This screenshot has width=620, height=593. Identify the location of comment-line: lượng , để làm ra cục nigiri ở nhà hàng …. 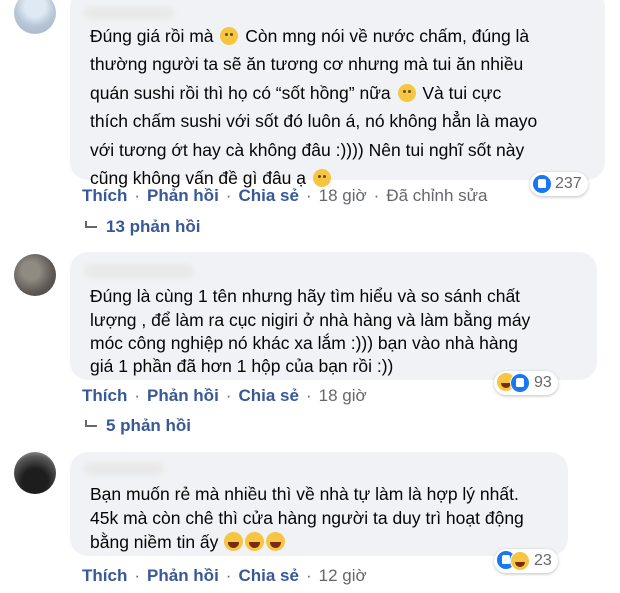
(310, 320).